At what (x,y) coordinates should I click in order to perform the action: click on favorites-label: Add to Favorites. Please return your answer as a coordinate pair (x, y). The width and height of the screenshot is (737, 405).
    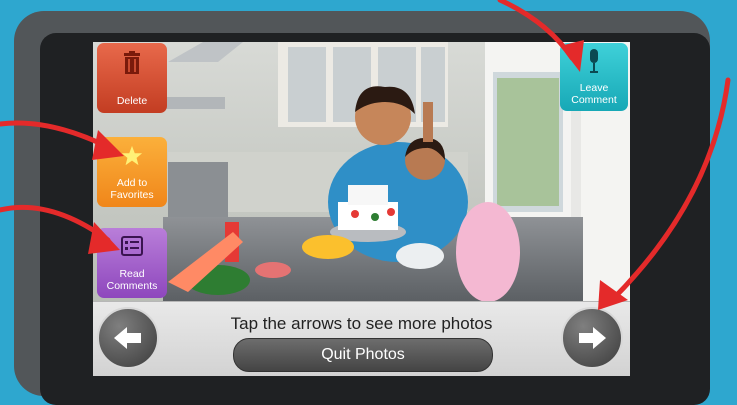
    Looking at the image, I should click on (132, 189).